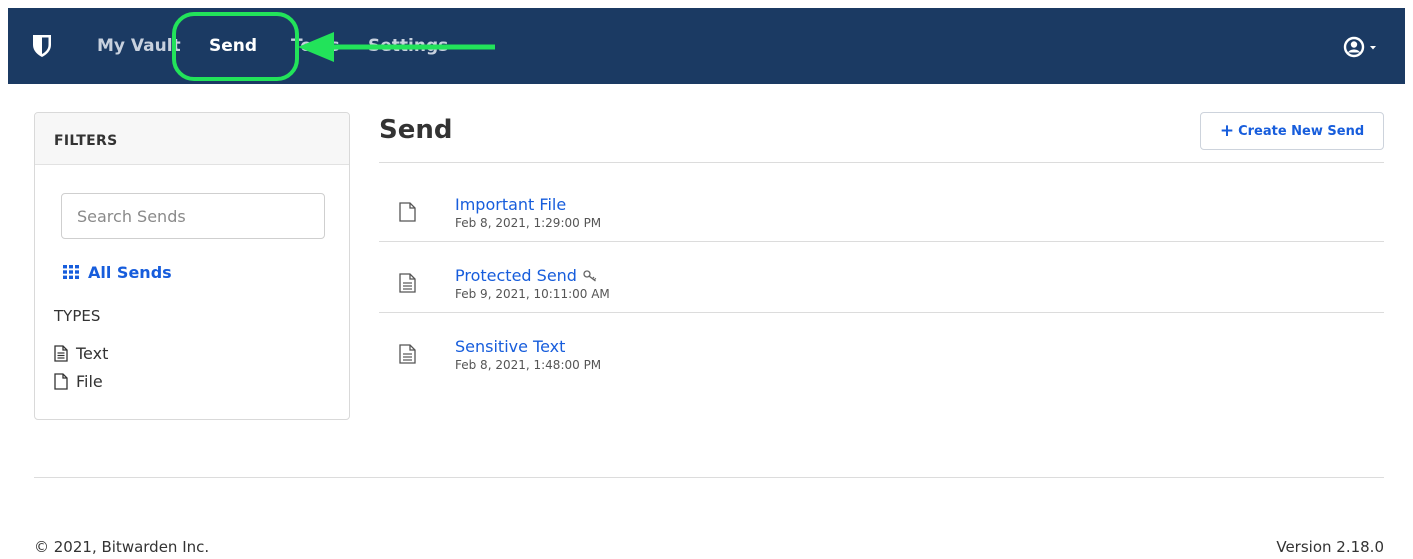 This screenshot has width=1413, height=559. What do you see at coordinates (89, 381) in the screenshot?
I see `type-file-label: File` at bounding box center [89, 381].